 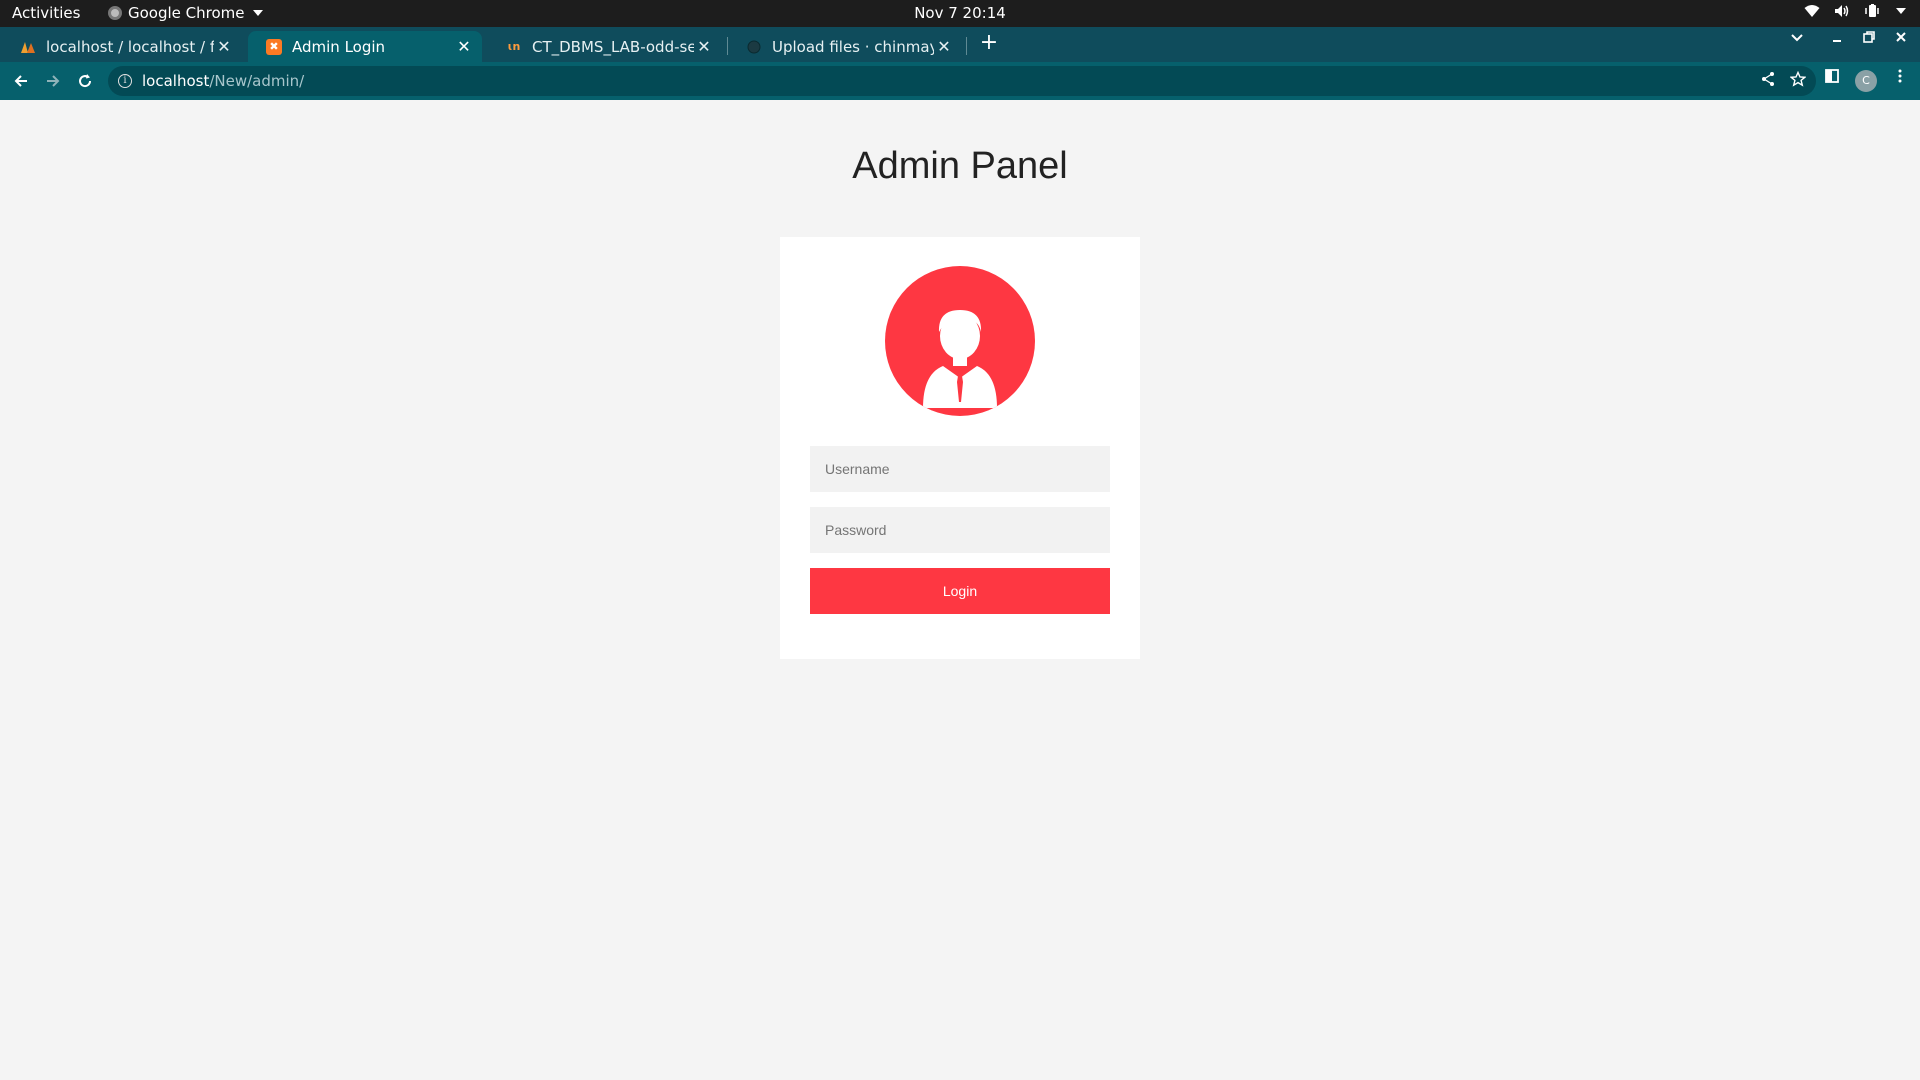 I want to click on close-window-button, so click(x=1901, y=39).